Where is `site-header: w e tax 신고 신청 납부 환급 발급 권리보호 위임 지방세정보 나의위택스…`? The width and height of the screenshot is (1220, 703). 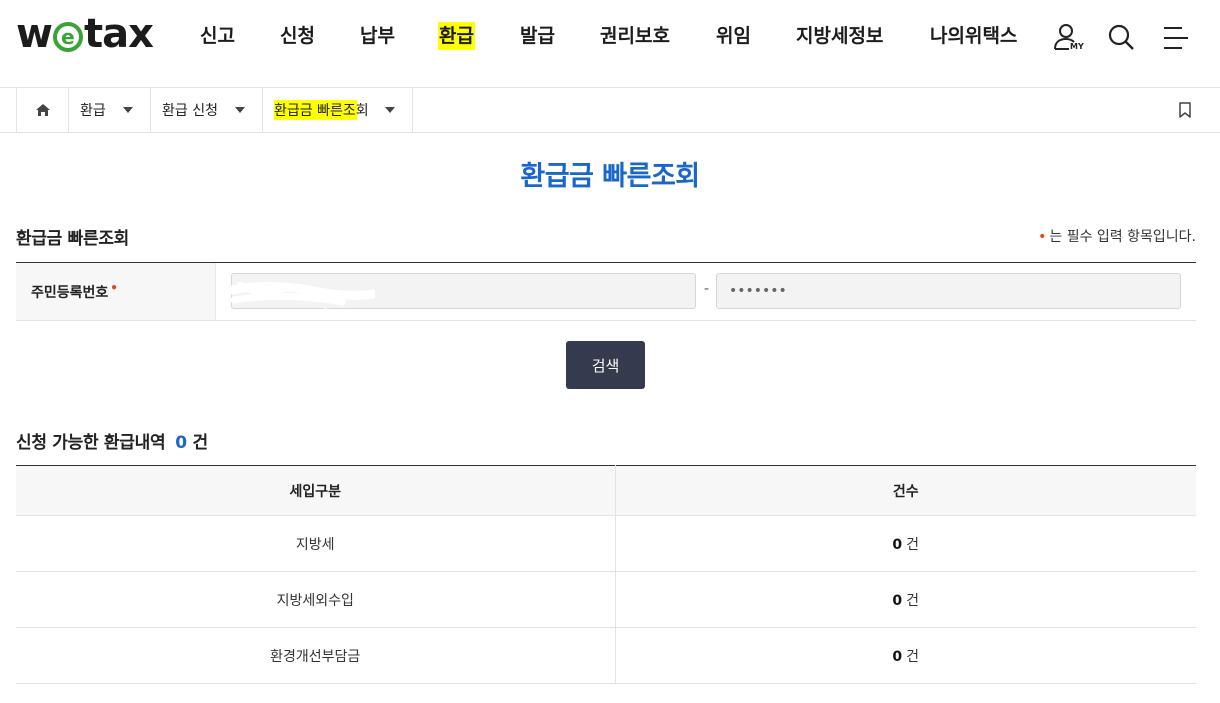
site-header: w e tax 신고 신청 납부 환급 발급 권리보호 위임 지방세정보 나의위택스… is located at coordinates (610, 44).